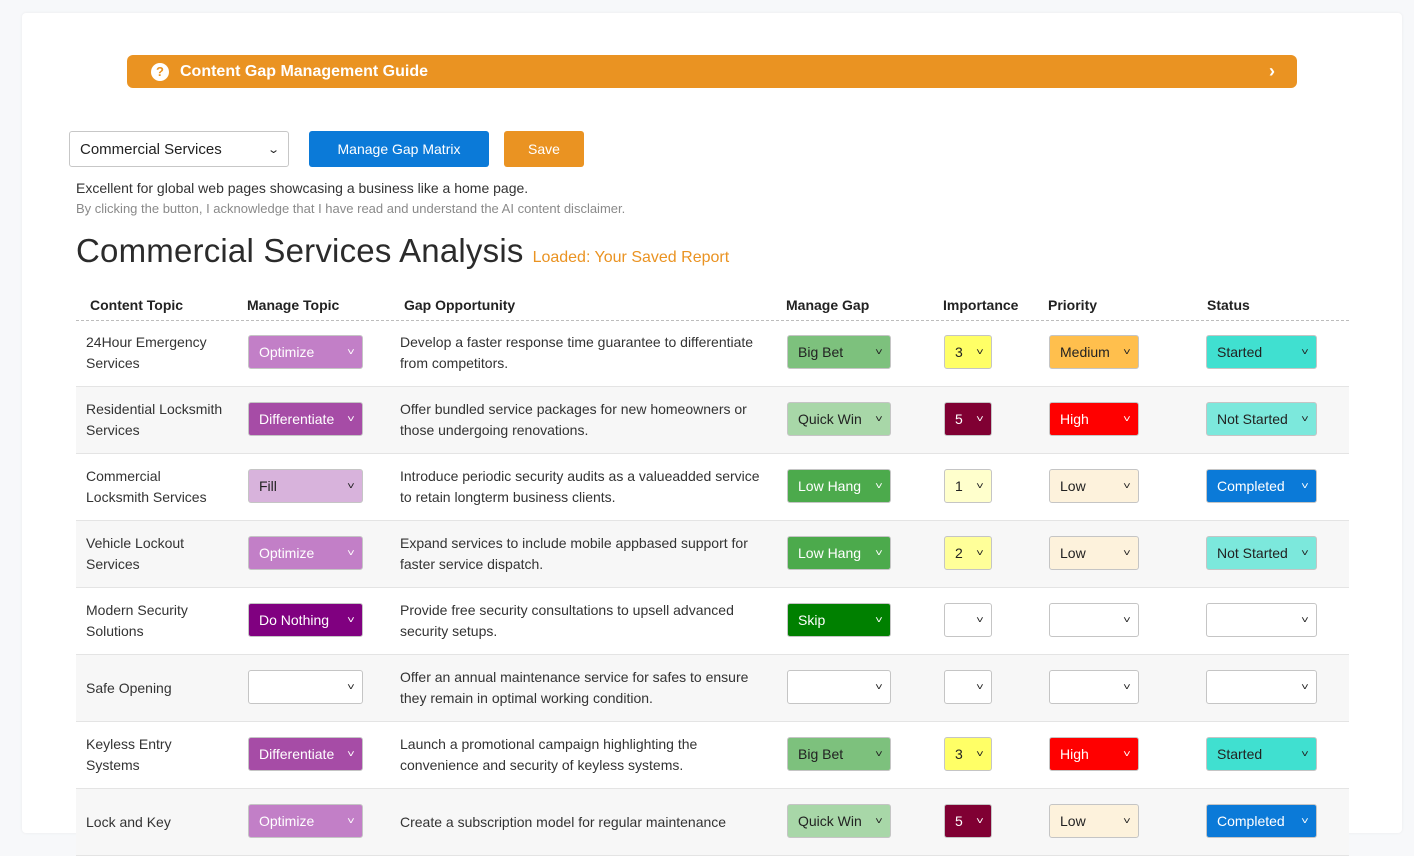 The image size is (1414, 856). Describe the element at coordinates (305, 486) in the screenshot. I see `manage-topic-select: Fill ˅` at that location.